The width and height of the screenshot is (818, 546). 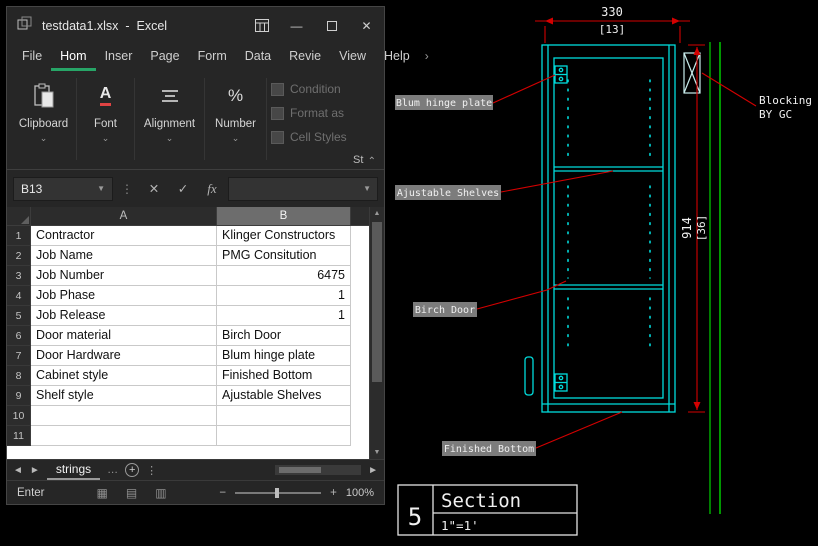 I want to click on row-header: 7, so click(x=19, y=356).